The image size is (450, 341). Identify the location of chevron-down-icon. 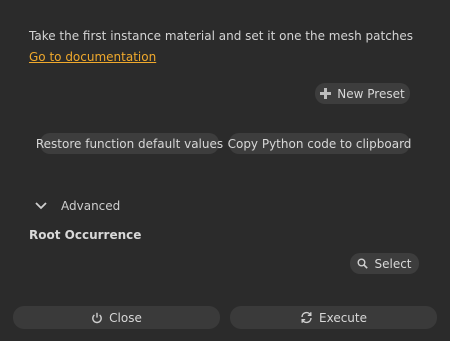
(41, 206).